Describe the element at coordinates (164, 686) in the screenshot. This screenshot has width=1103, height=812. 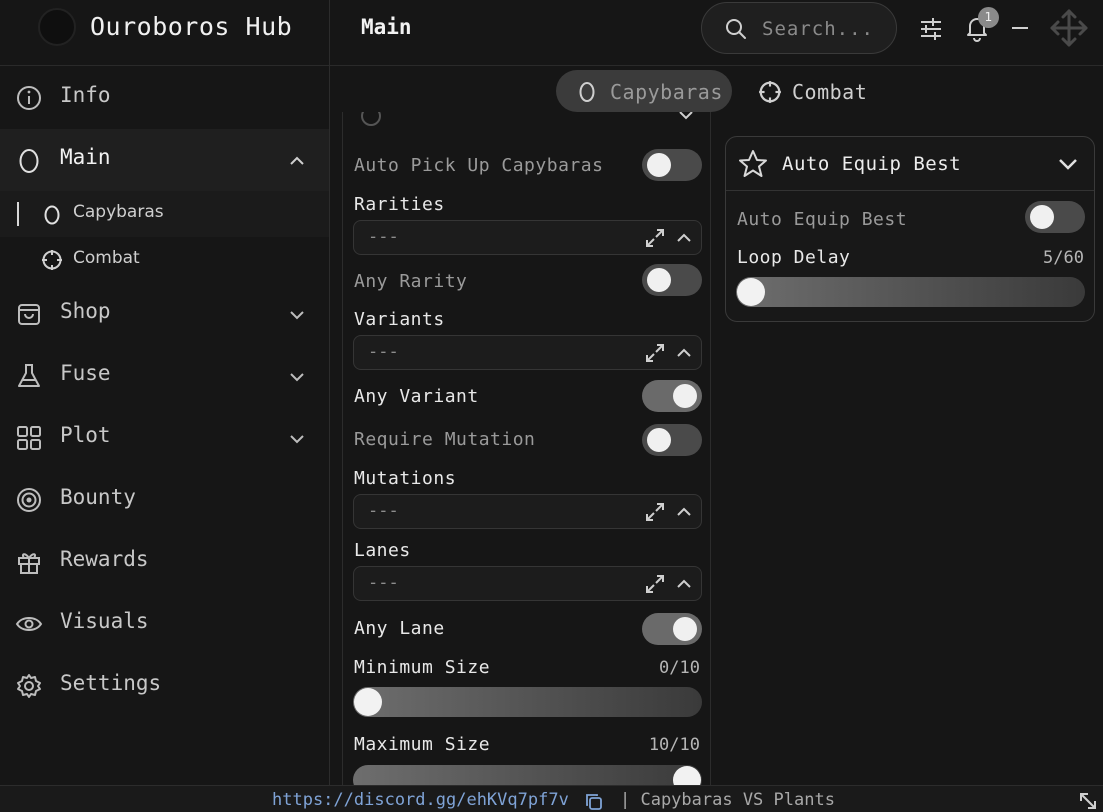
I see `sidebar-item-settings: Settings` at that location.